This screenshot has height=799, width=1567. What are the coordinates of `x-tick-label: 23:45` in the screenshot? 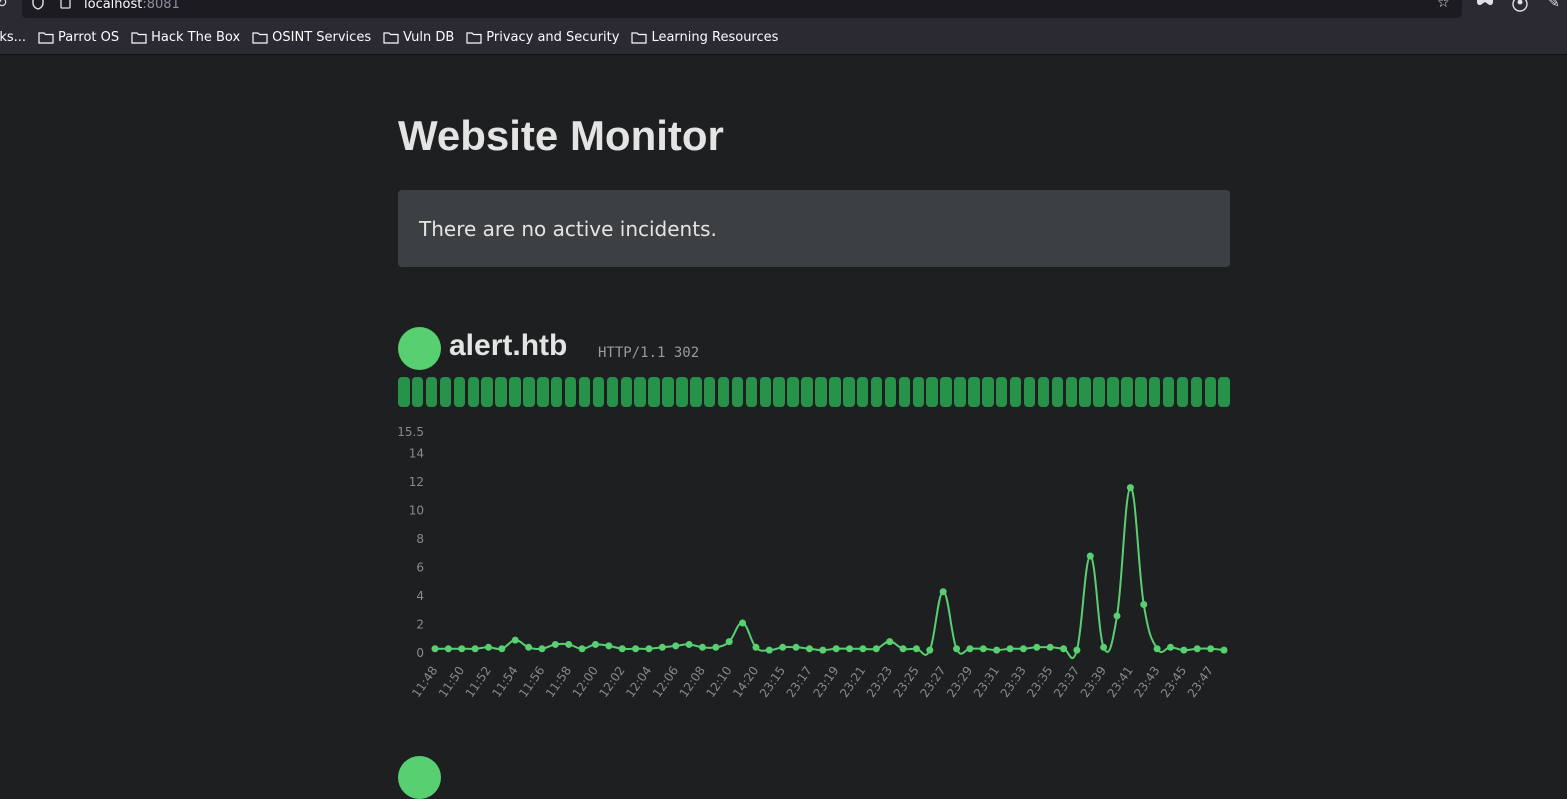 It's located at (1173, 682).